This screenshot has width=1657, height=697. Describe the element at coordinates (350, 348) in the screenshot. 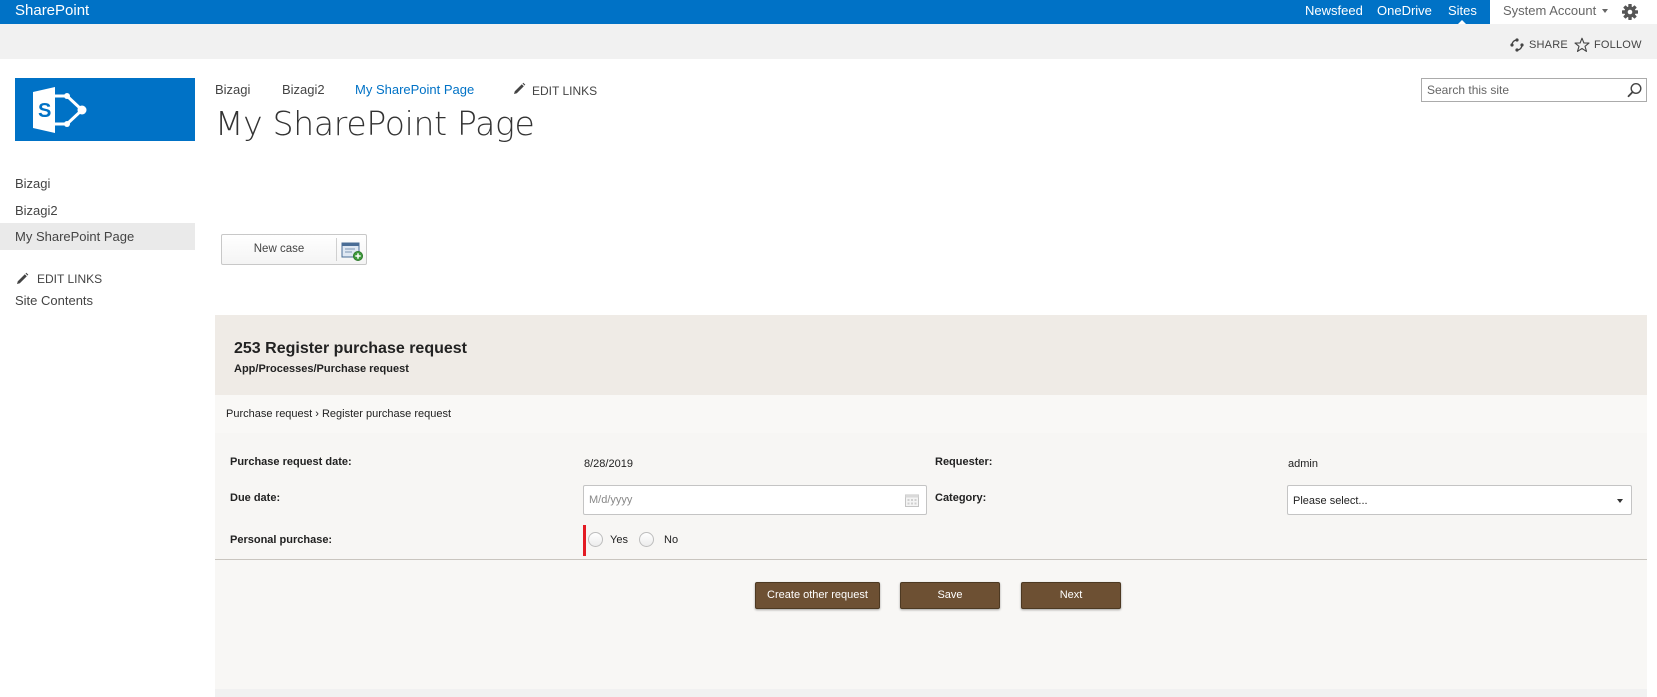

I see `case-title: 253 Register purchase request` at that location.